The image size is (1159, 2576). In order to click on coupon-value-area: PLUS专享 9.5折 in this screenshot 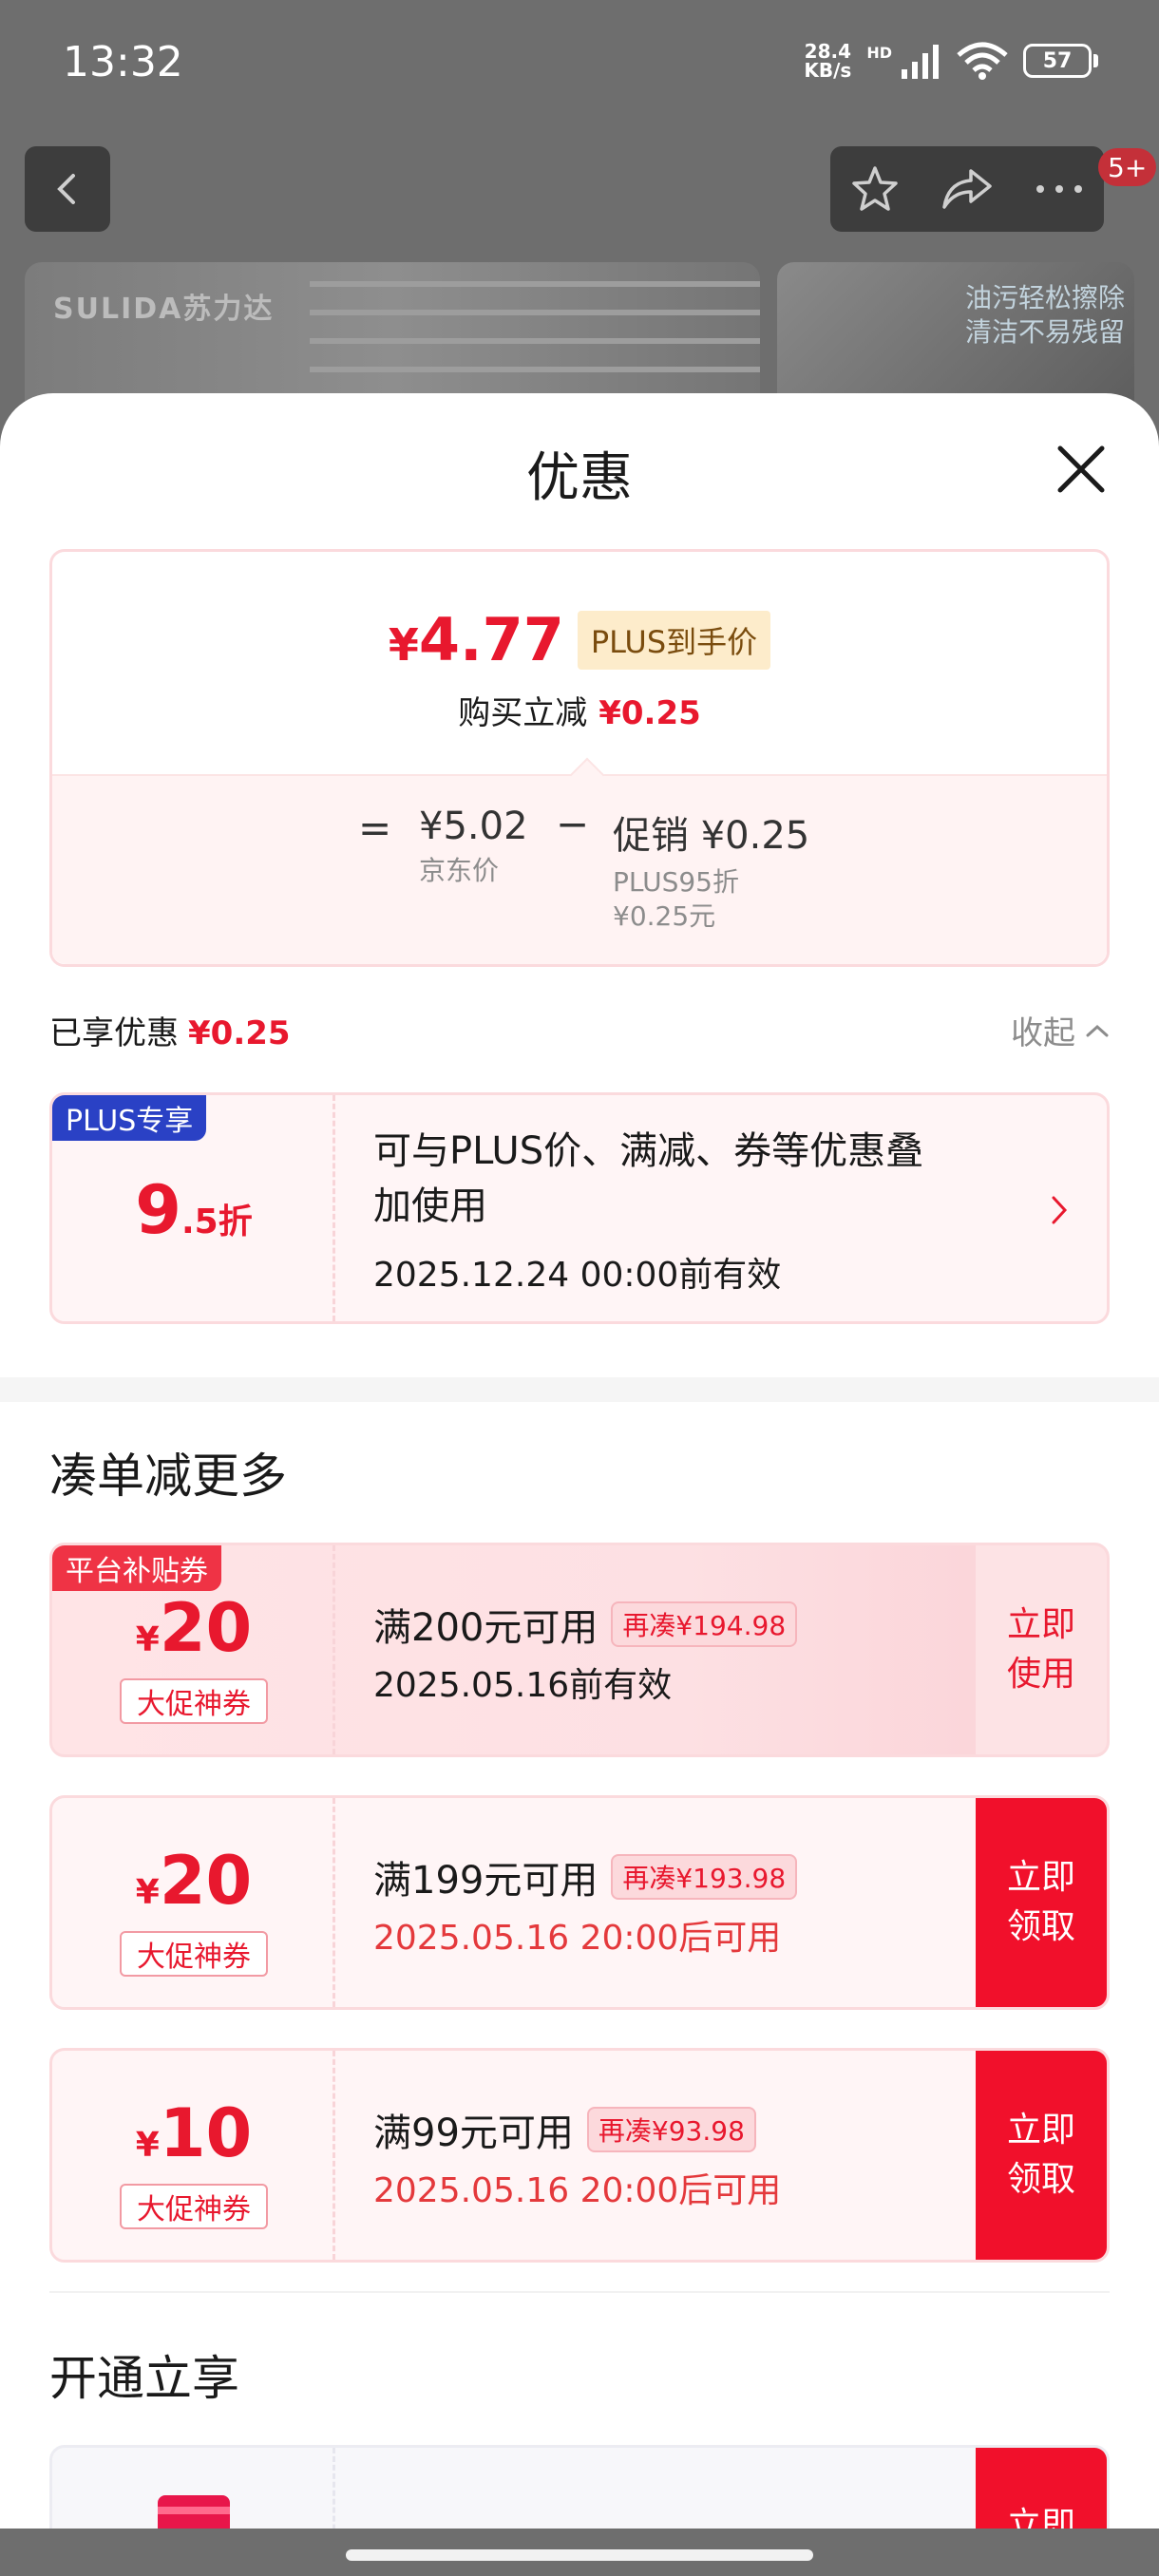, I will do `click(193, 1208)`.